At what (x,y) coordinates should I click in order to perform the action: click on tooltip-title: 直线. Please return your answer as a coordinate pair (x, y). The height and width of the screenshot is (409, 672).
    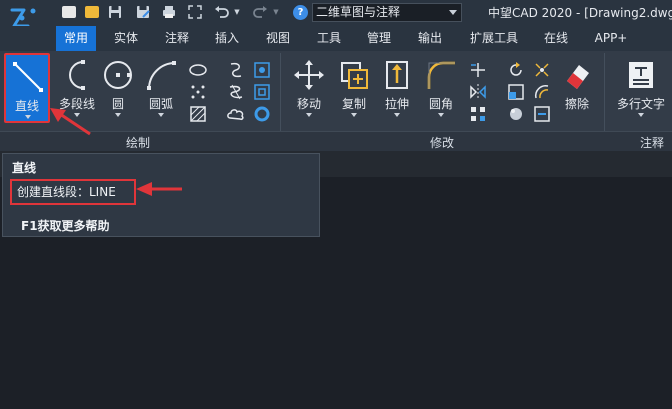
    Looking at the image, I should click on (24, 168).